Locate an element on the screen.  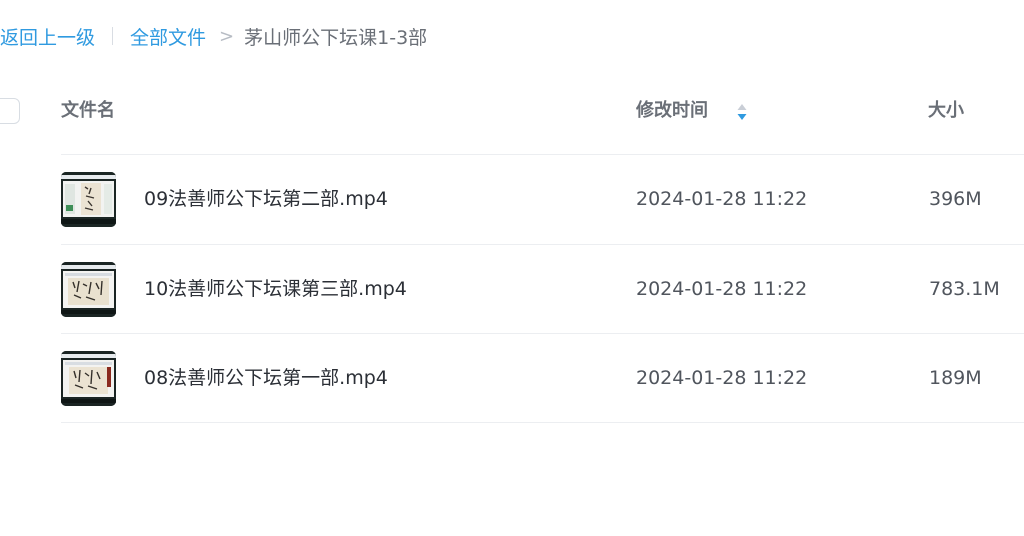
back-link: 返回上一级 is located at coordinates (47, 36).